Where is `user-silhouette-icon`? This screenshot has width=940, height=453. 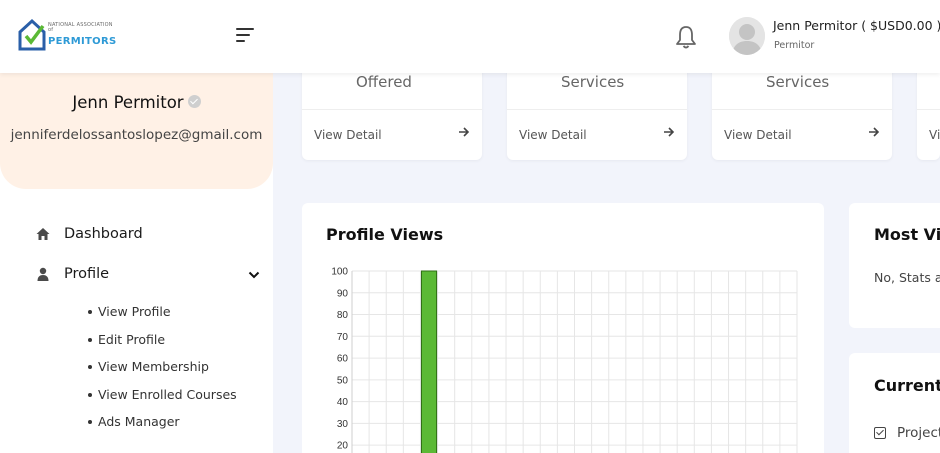 user-silhouette-icon is located at coordinates (747, 36).